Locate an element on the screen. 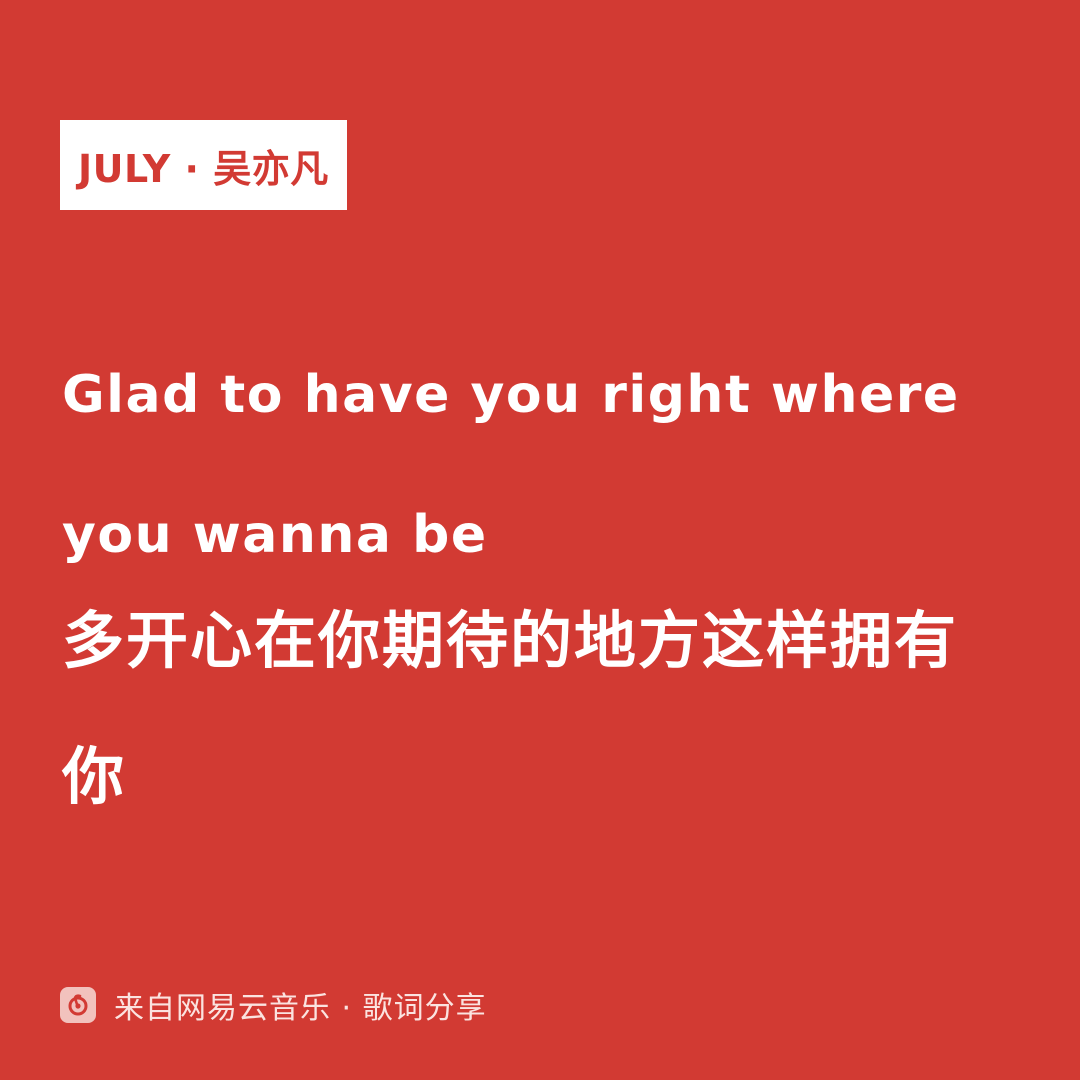 The height and width of the screenshot is (1080, 1080). footer-attribution: 来自网易云音乐 · 歌词分享 is located at coordinates (273, 1006).